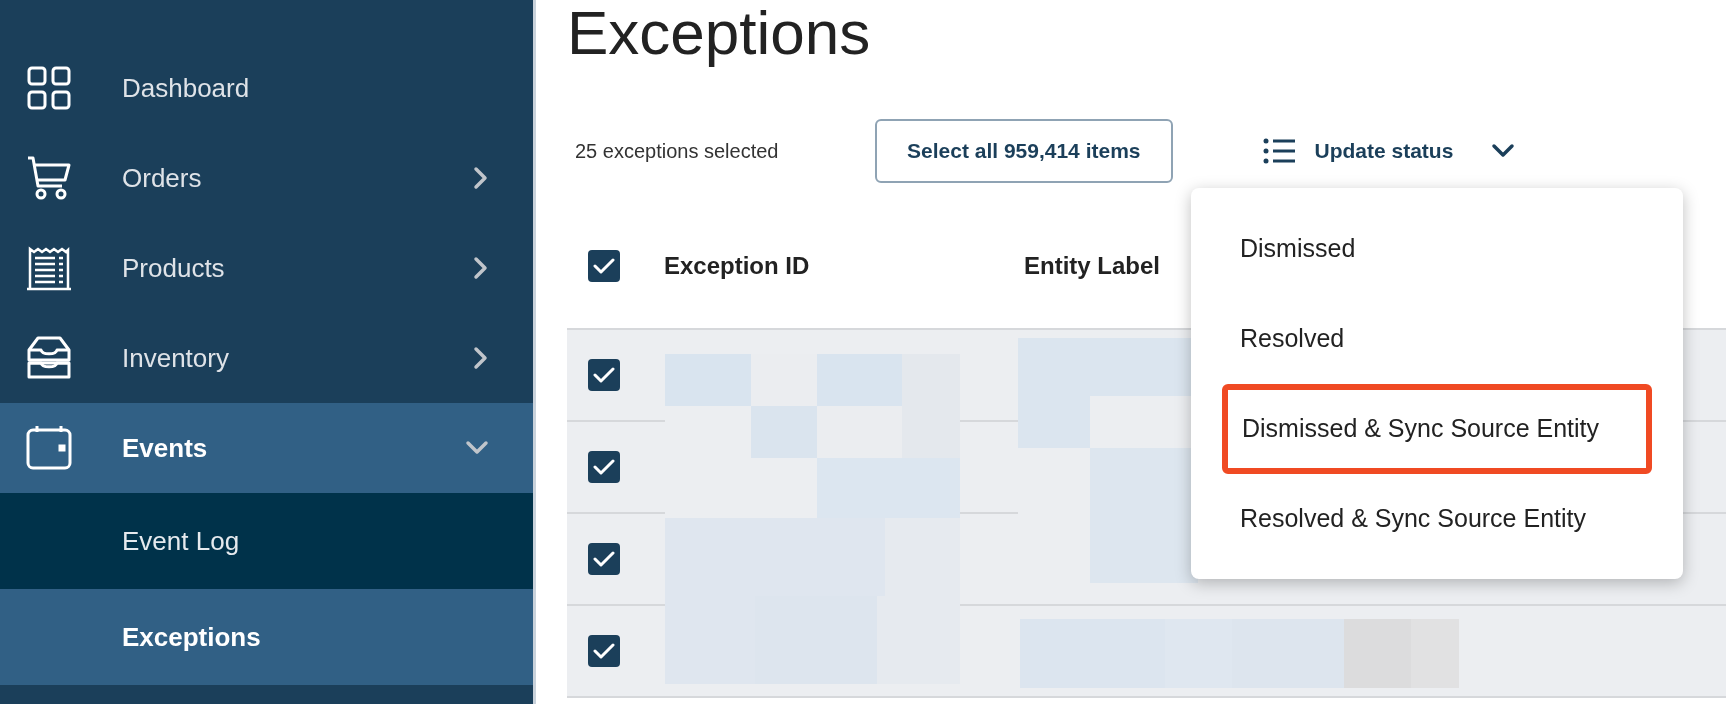 The width and height of the screenshot is (1726, 704). What do you see at coordinates (49, 358) in the screenshot?
I see `inbox-tray-icon` at bounding box center [49, 358].